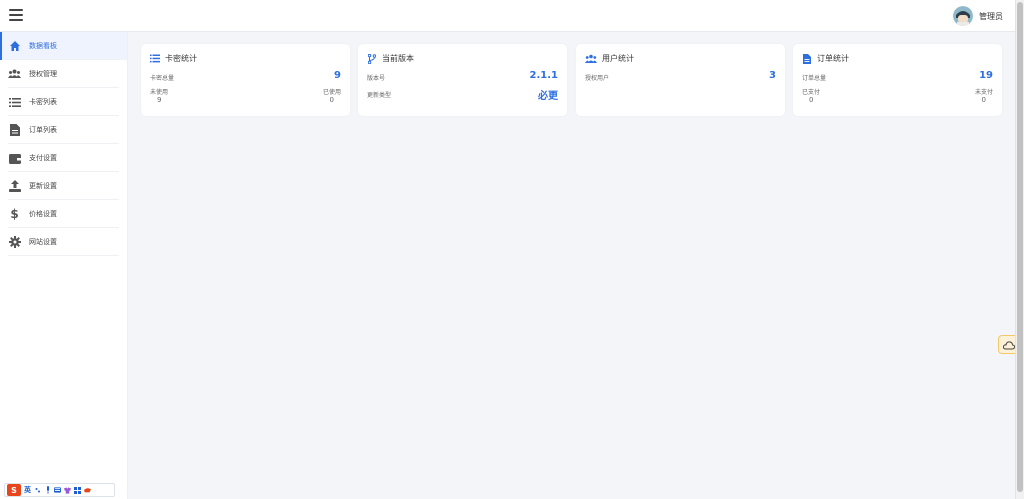 This screenshot has width=1024, height=499. I want to click on punctuation-icon, so click(37, 490).